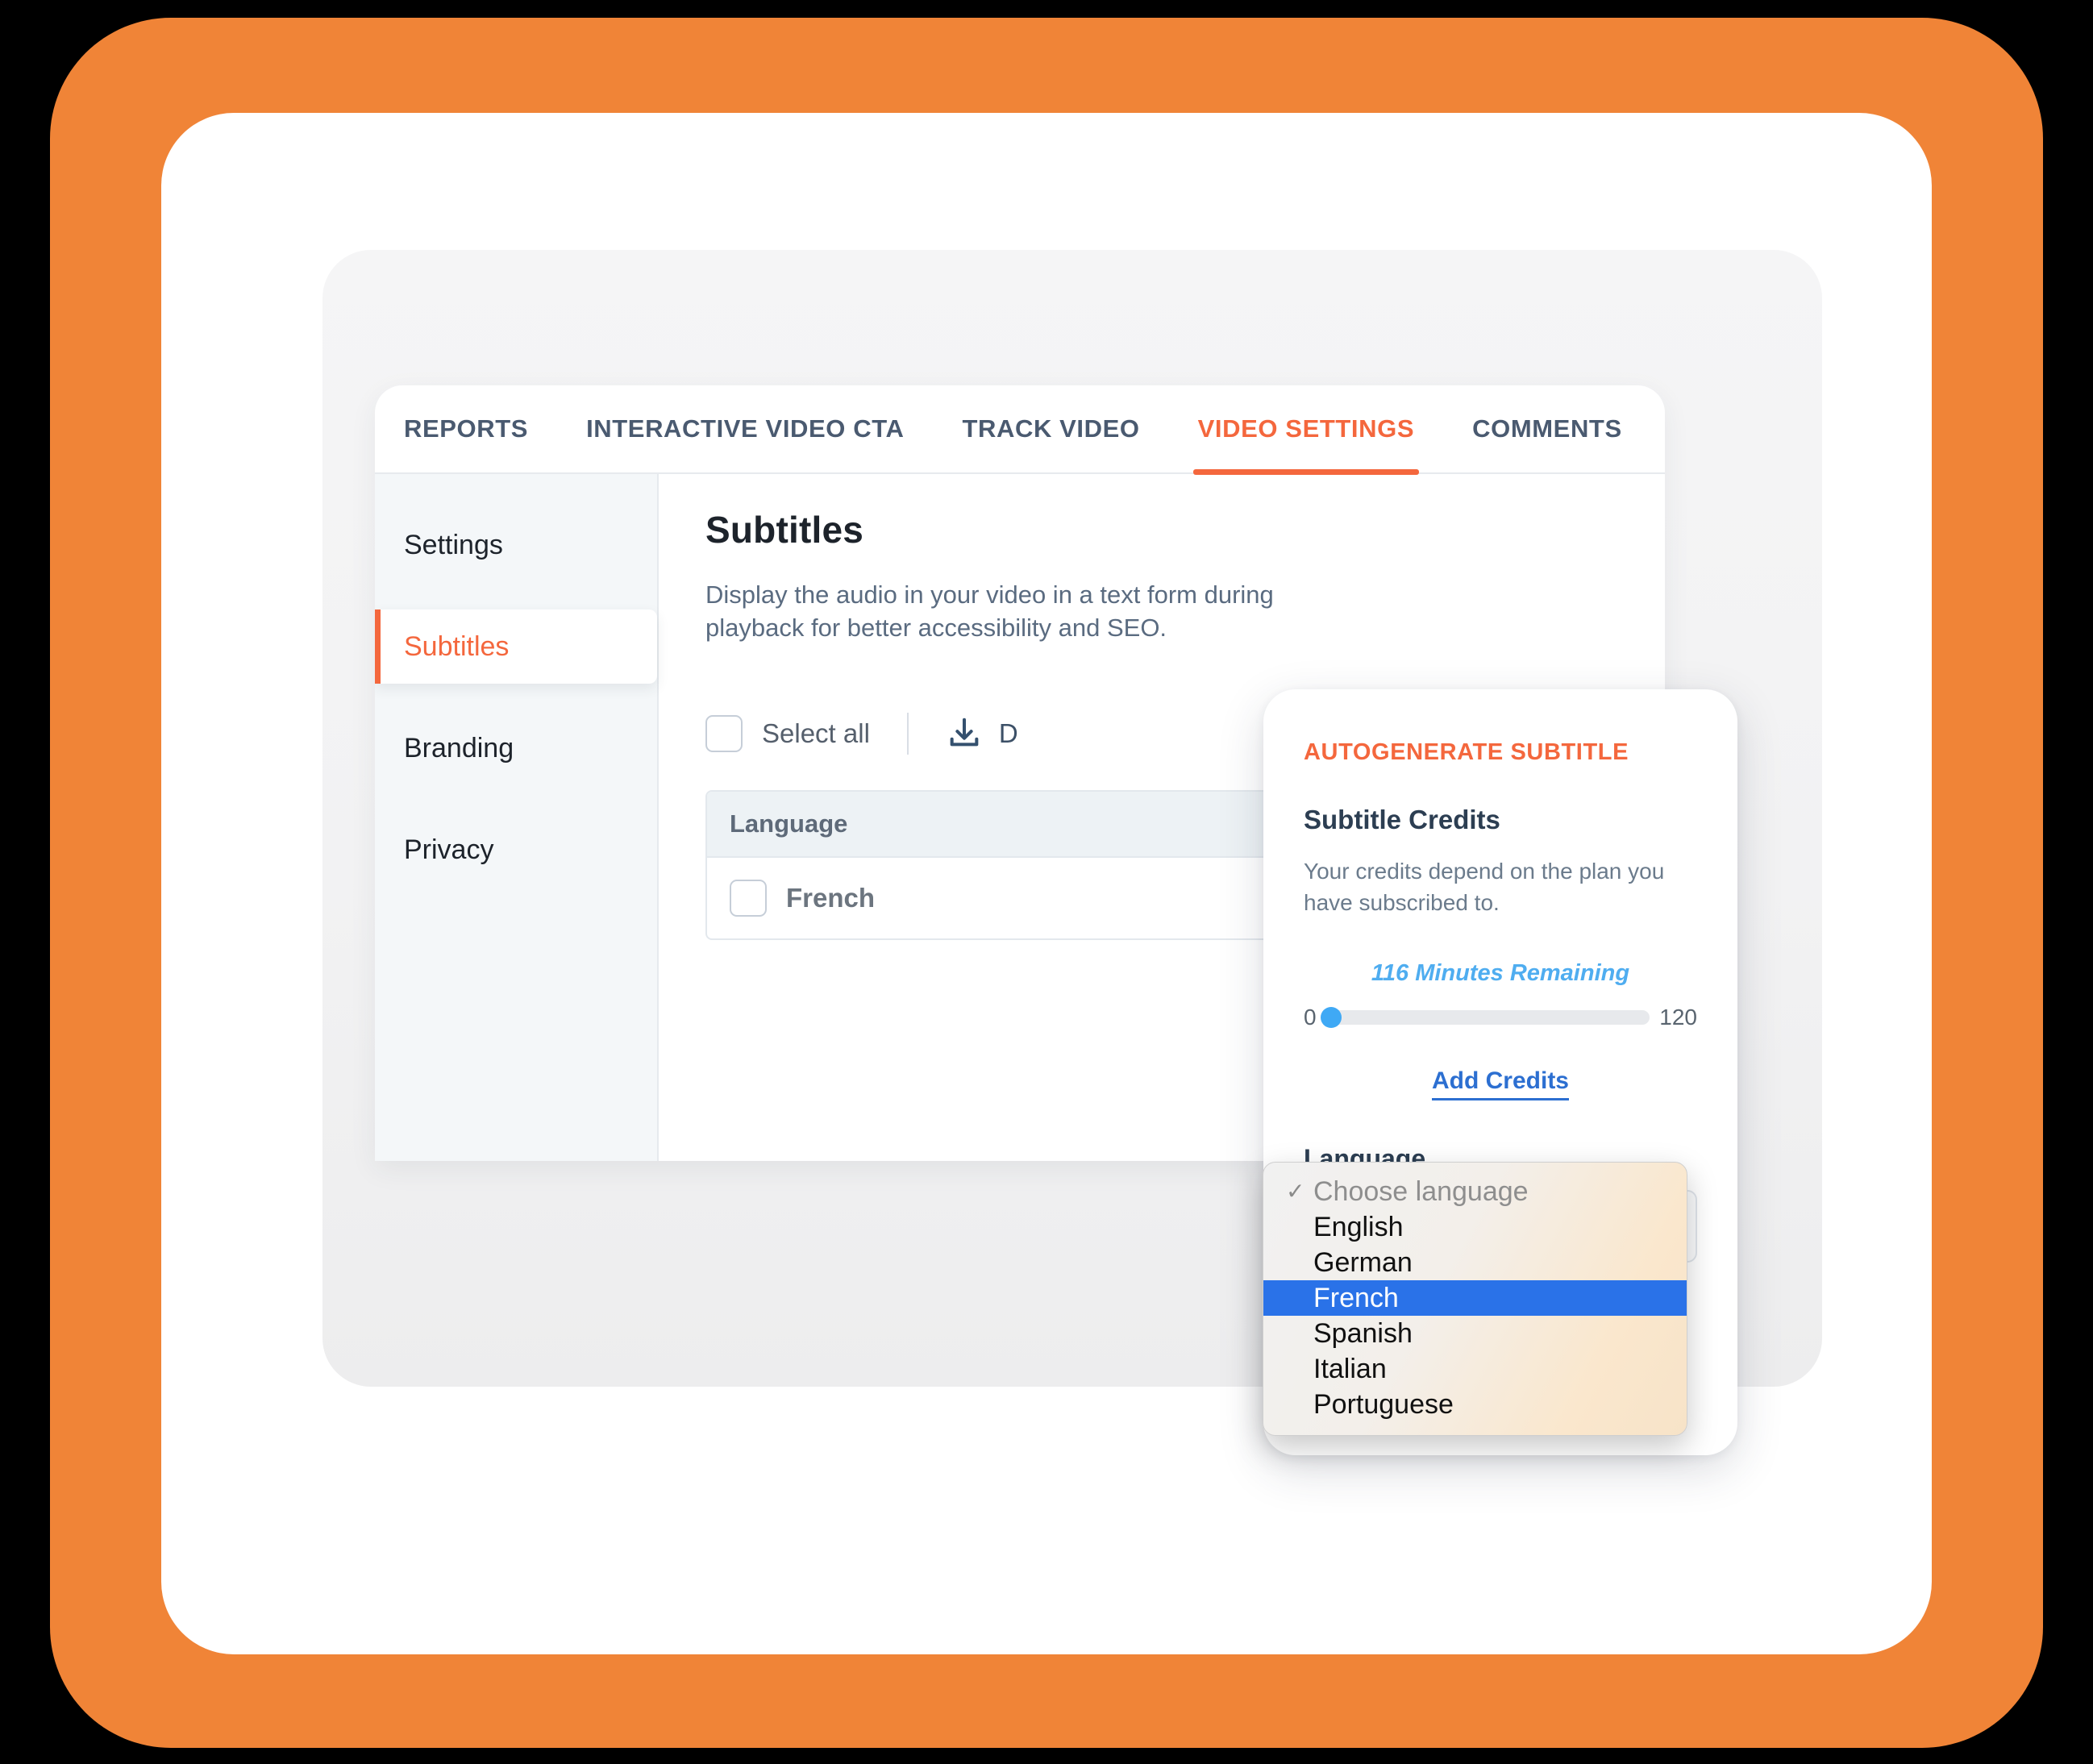 This screenshot has width=2093, height=1764. What do you see at coordinates (1678, 1017) in the screenshot?
I see `slider-max-label: 120` at bounding box center [1678, 1017].